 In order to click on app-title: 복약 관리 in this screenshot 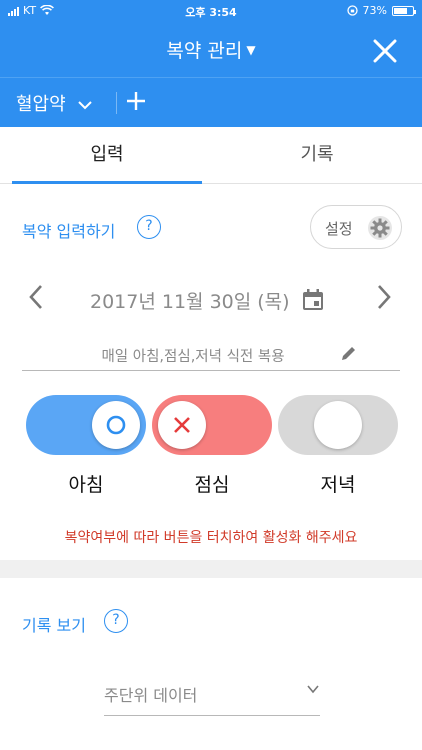, I will do `click(204, 51)`.